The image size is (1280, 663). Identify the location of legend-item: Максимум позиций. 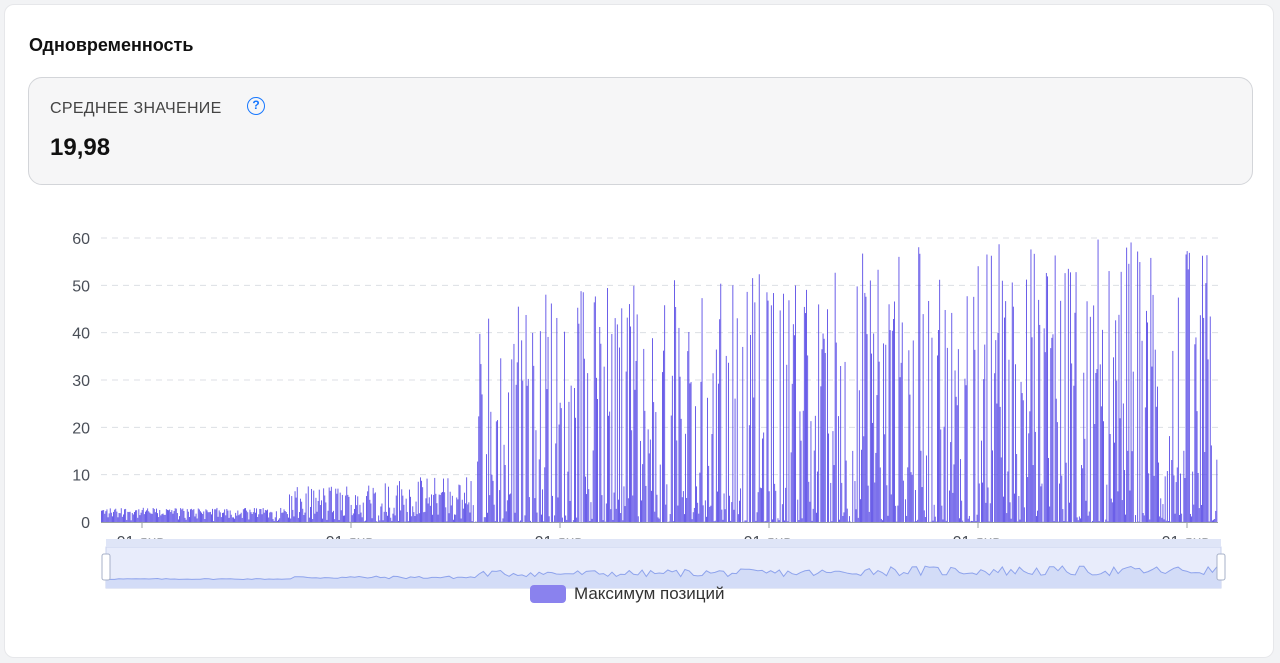
(627, 594).